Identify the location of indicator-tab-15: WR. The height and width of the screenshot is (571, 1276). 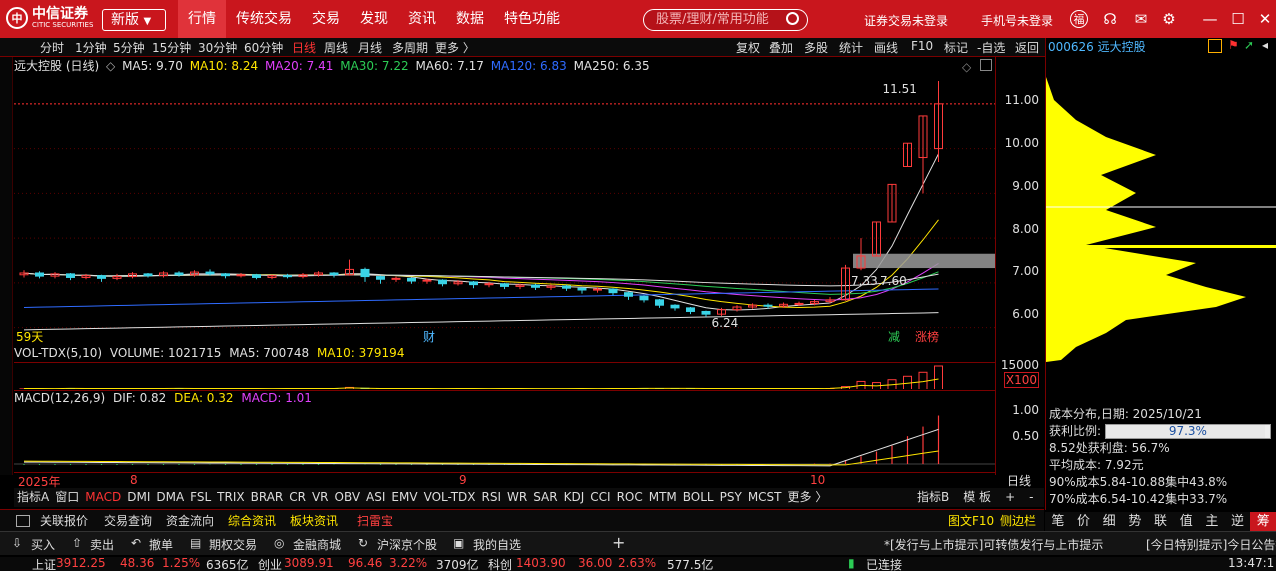
(517, 497).